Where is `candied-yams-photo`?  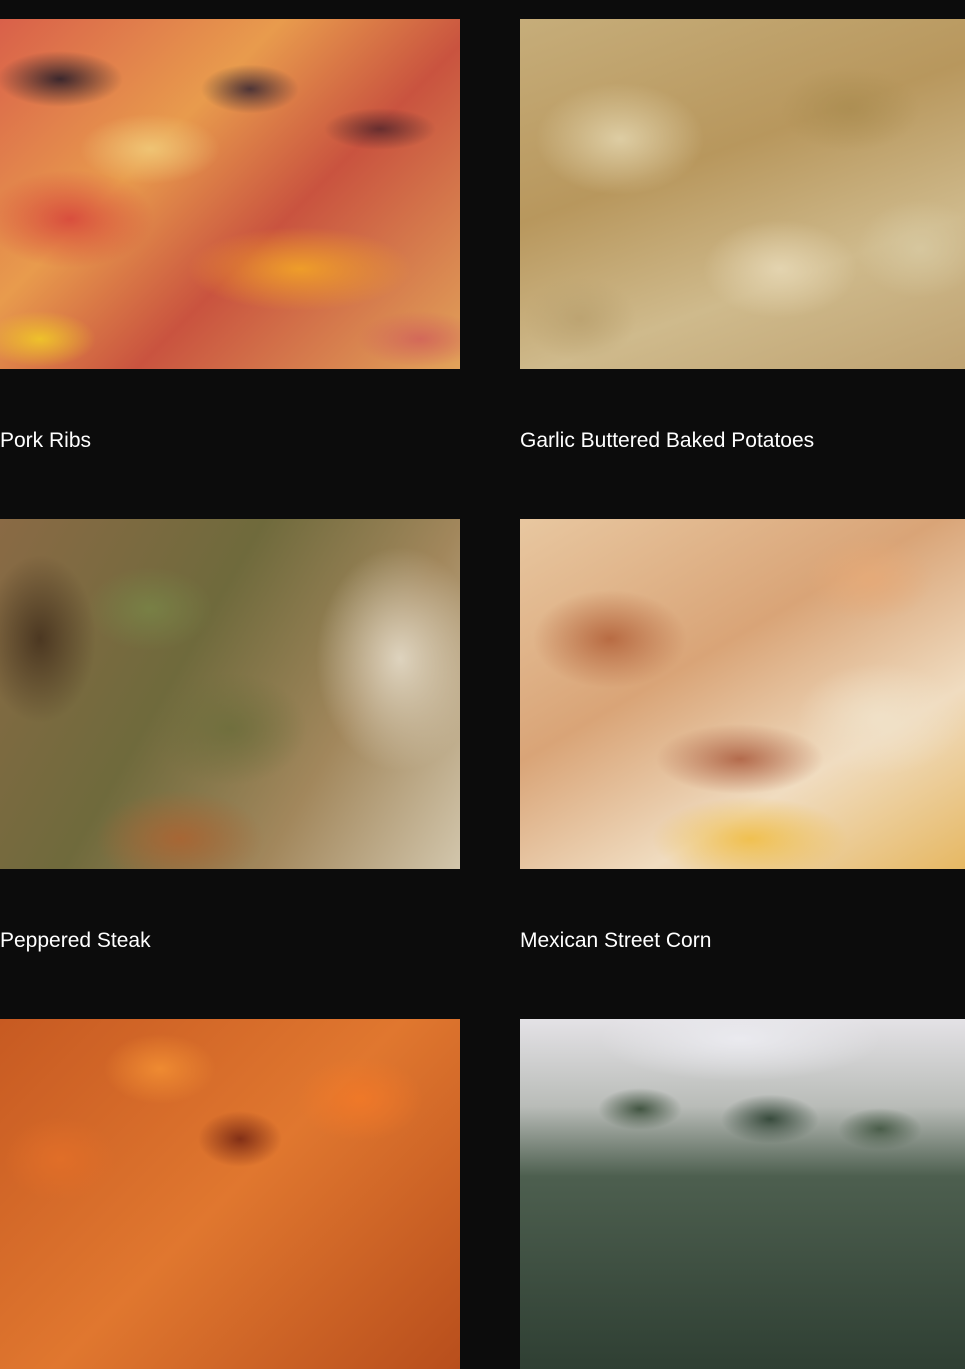 candied-yams-photo is located at coordinates (230, 1194).